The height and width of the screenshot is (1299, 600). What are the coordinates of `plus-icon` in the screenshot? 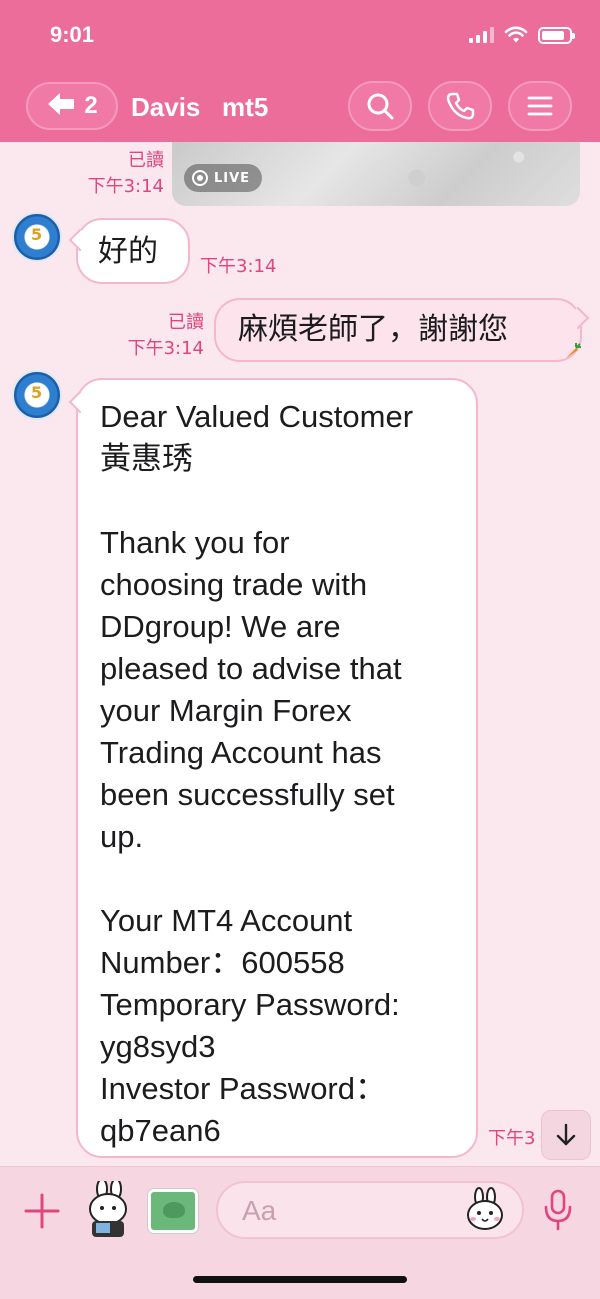 It's located at (42, 1211).